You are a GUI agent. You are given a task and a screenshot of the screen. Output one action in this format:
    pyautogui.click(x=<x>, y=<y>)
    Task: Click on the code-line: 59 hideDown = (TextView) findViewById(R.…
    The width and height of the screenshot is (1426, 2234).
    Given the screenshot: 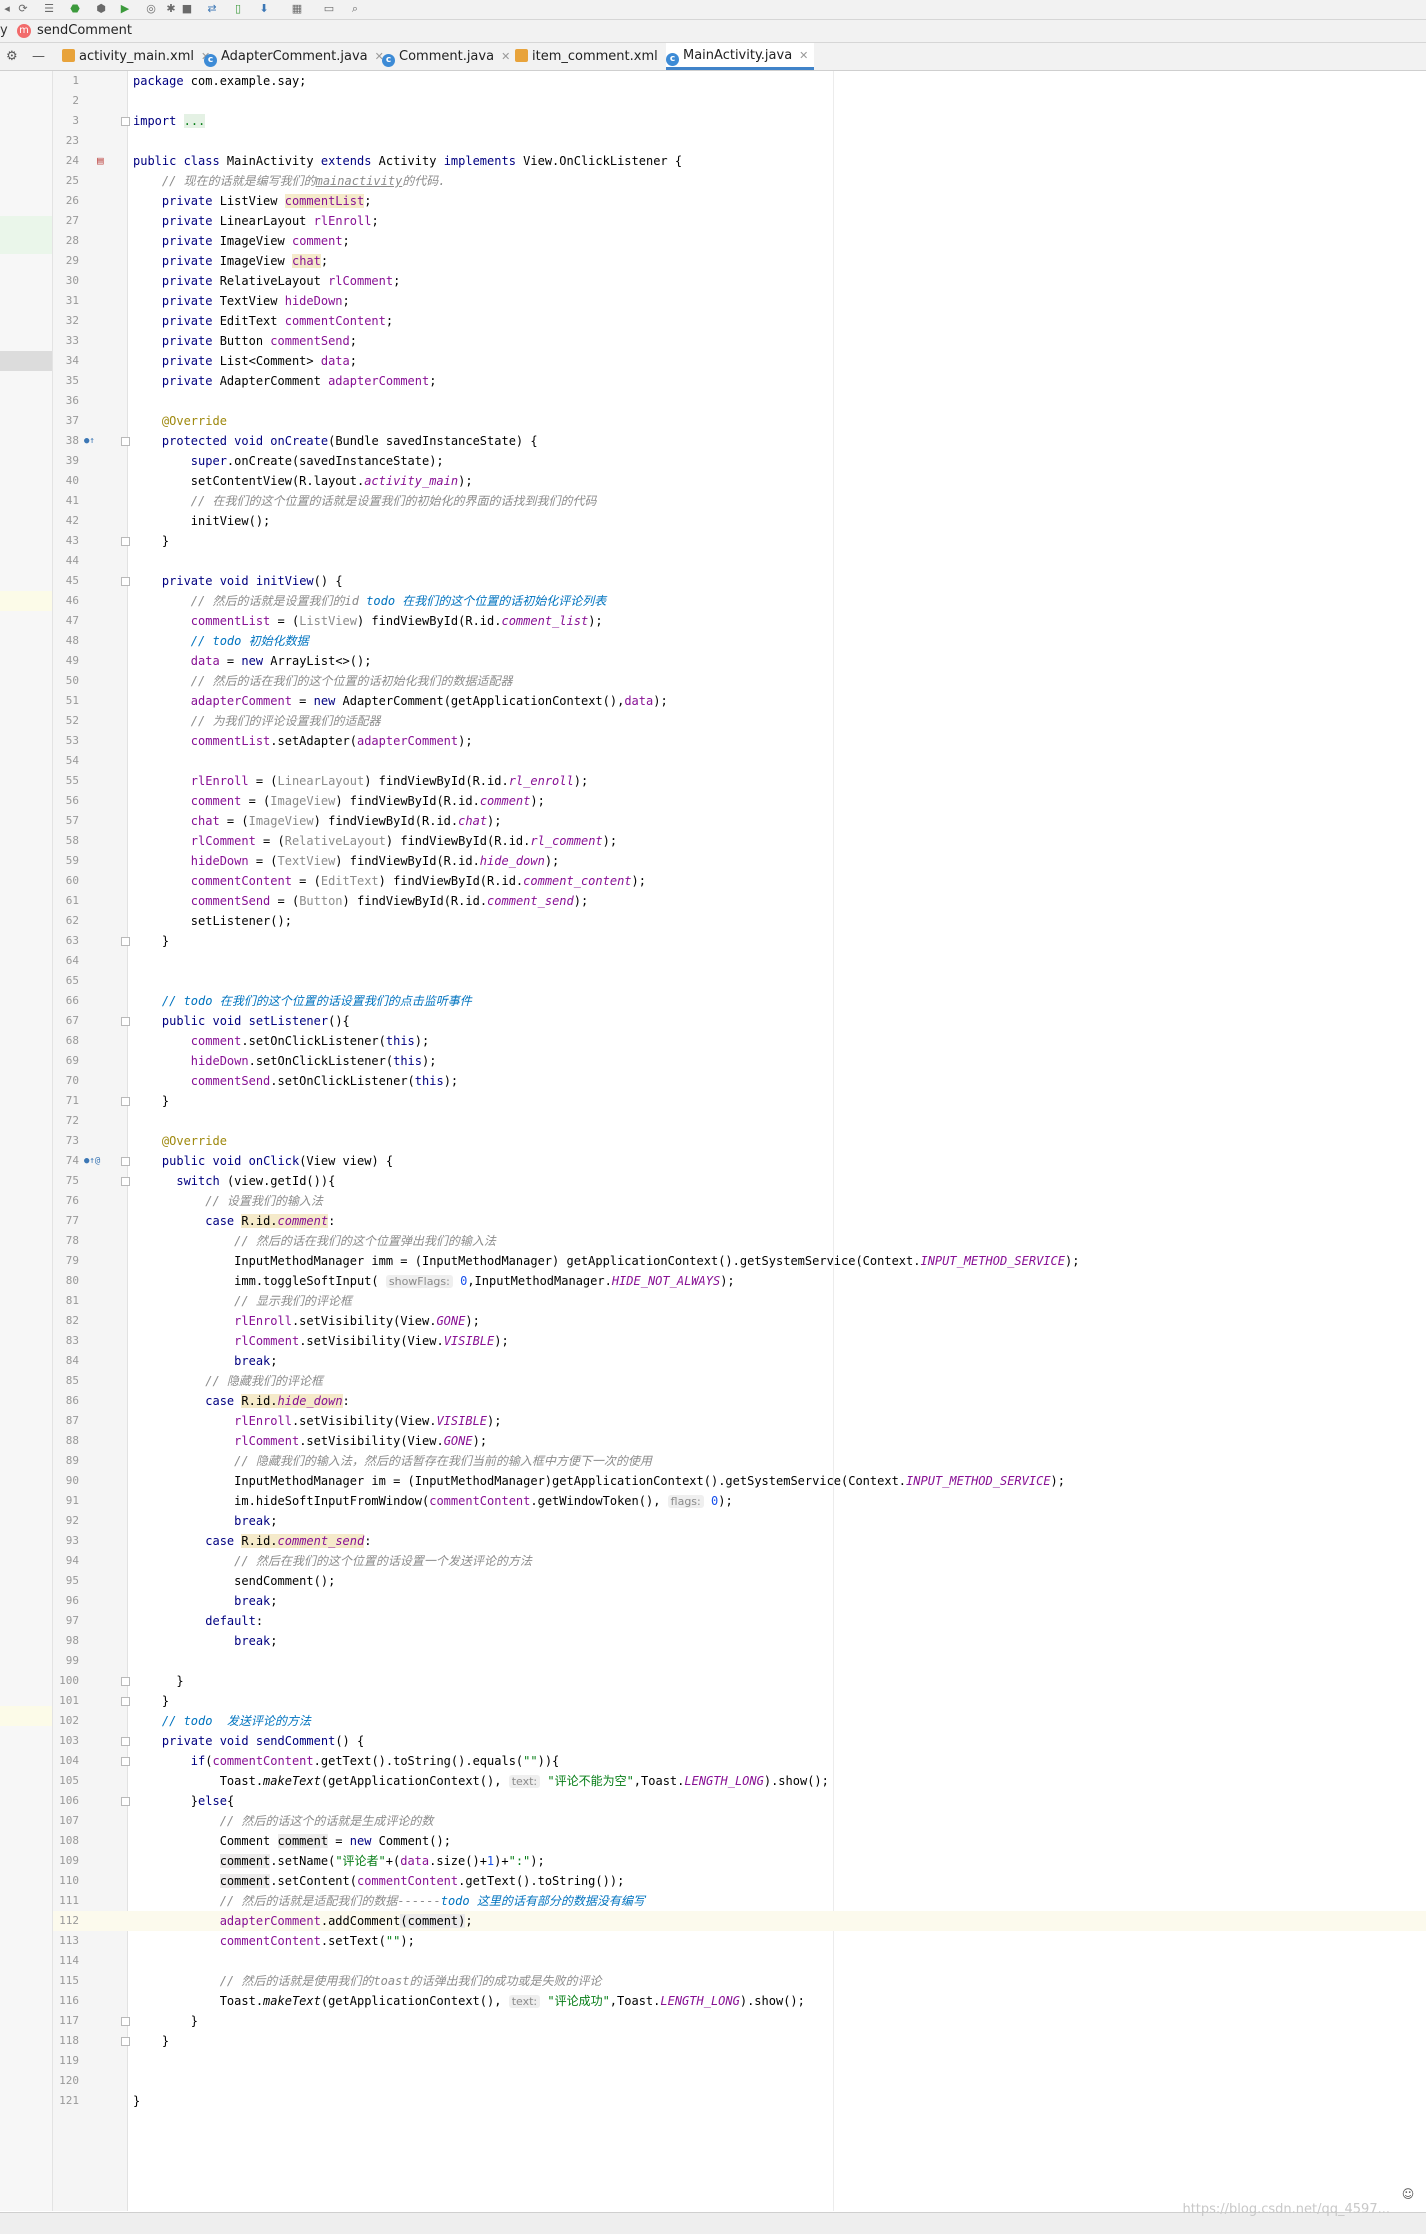 What is the action you would take?
    pyautogui.click(x=739, y=861)
    